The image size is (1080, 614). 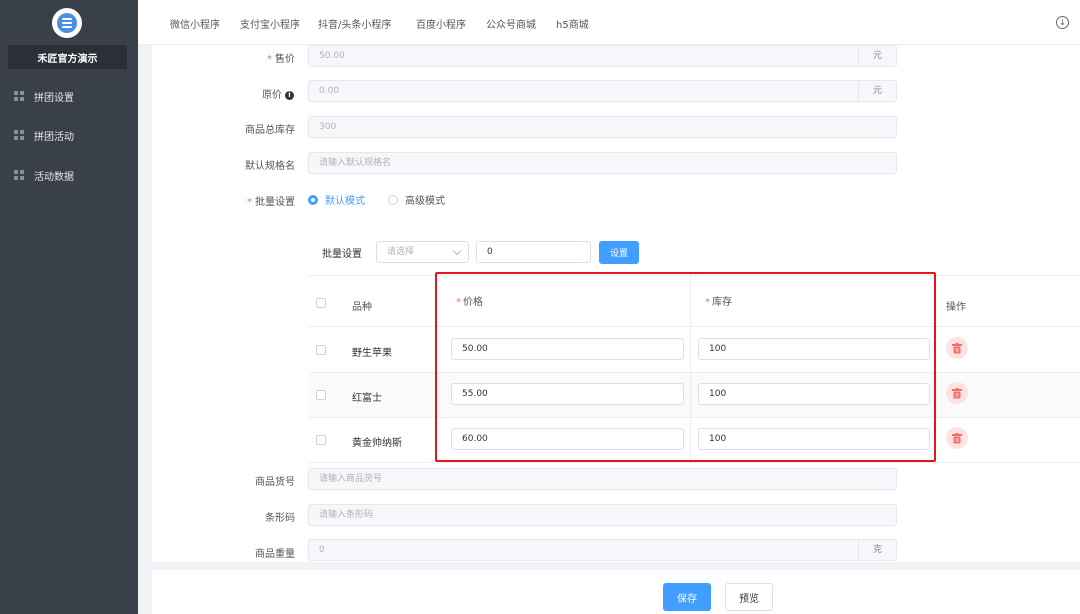 What do you see at coordinates (567, 394) in the screenshot?
I see `price-cell-input: 55.00` at bounding box center [567, 394].